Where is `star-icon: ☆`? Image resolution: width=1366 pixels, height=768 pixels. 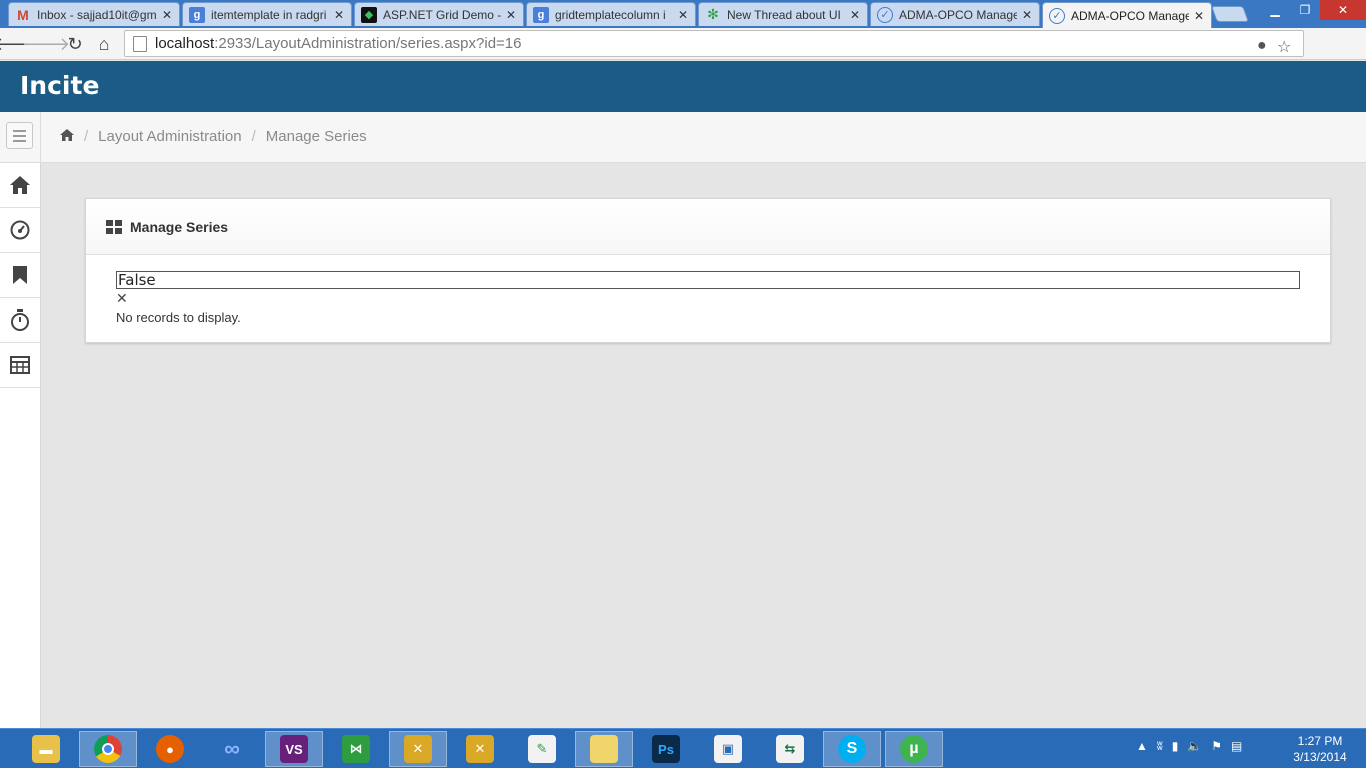
star-icon: ☆ is located at coordinates (1284, 47).